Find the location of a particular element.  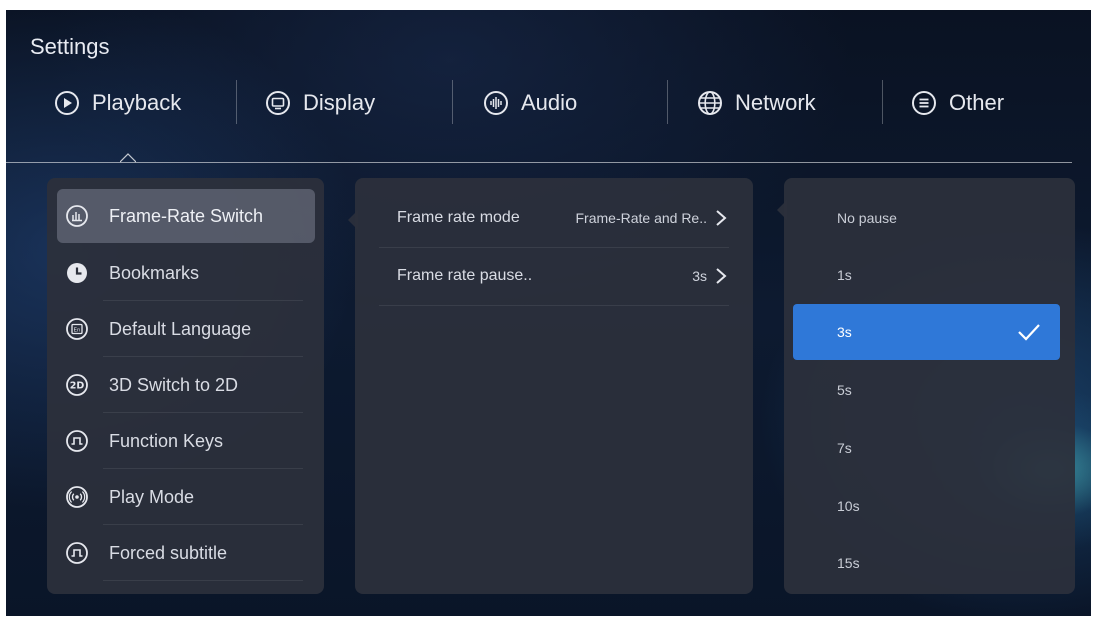

sidebar-item-function-keys: Function Keys is located at coordinates (186, 441).